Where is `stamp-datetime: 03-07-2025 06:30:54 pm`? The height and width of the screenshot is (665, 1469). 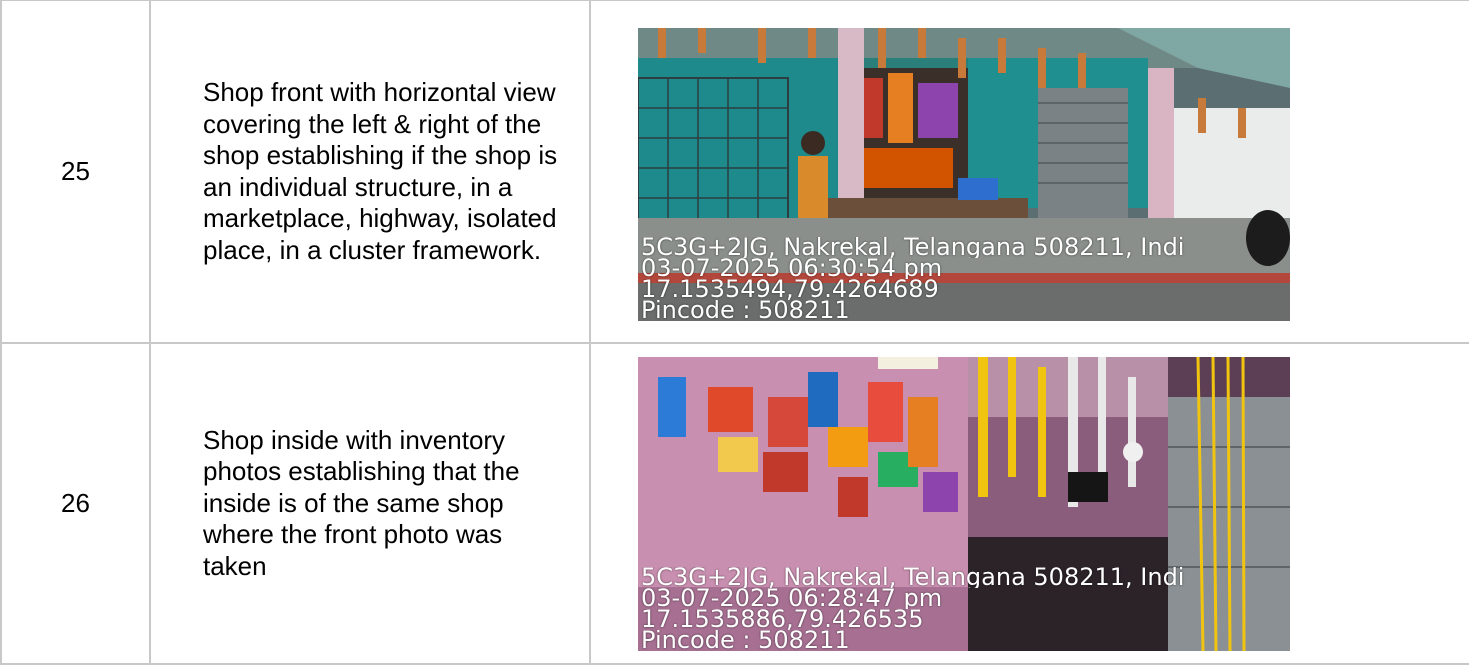 stamp-datetime: 03-07-2025 06:30:54 pm is located at coordinates (792, 268).